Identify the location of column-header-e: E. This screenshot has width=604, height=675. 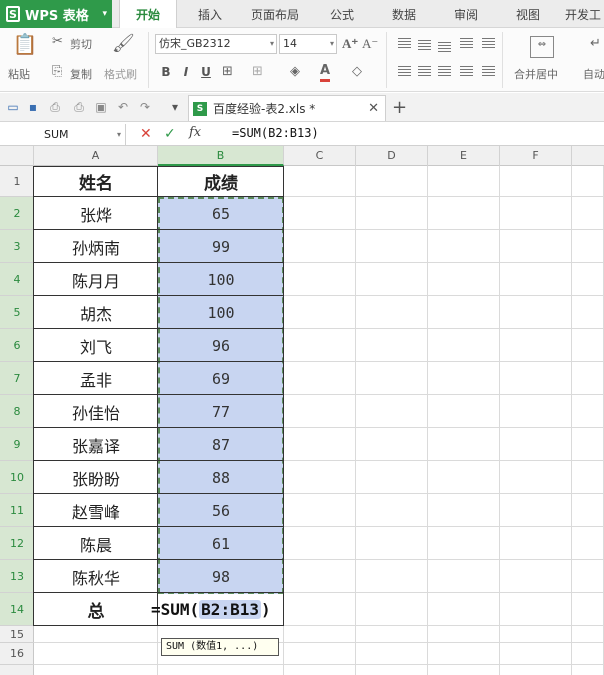
(464, 156).